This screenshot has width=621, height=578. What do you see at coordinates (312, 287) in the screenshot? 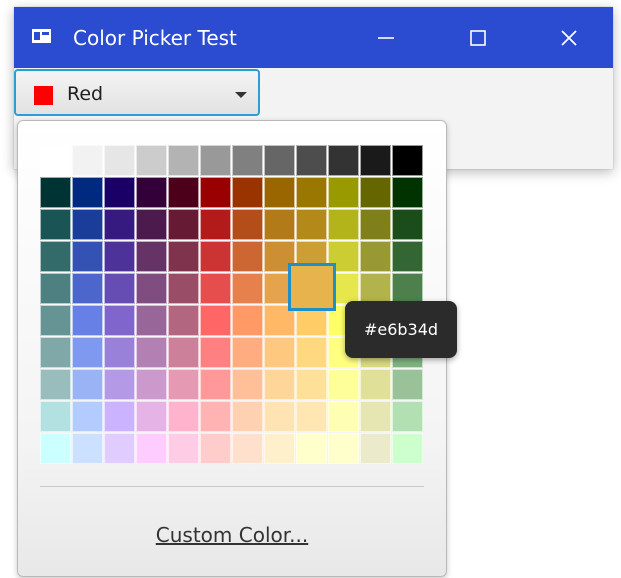
I see `hovered-color-cell` at bounding box center [312, 287].